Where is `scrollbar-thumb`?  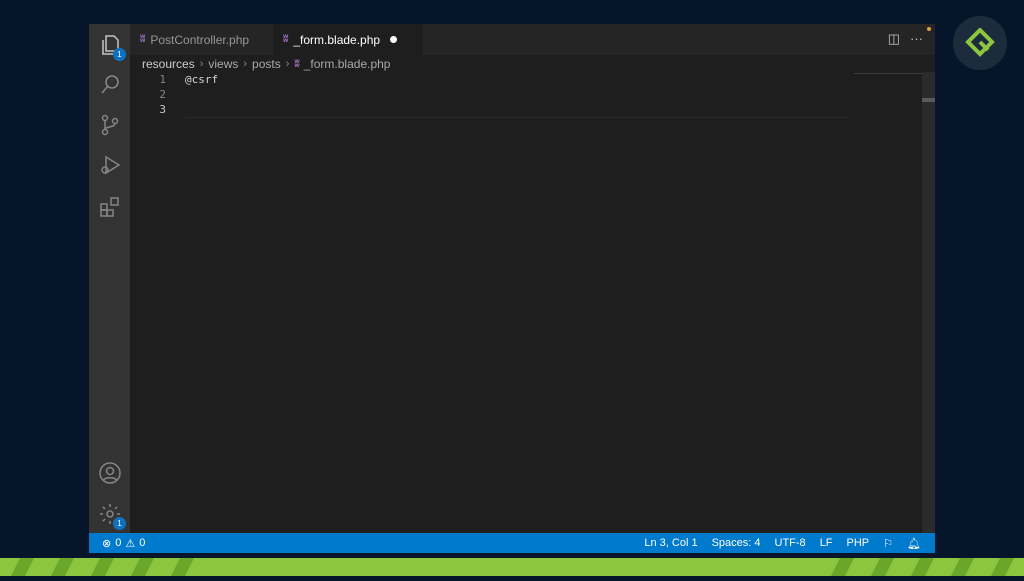
scrollbar-thumb is located at coordinates (928, 100).